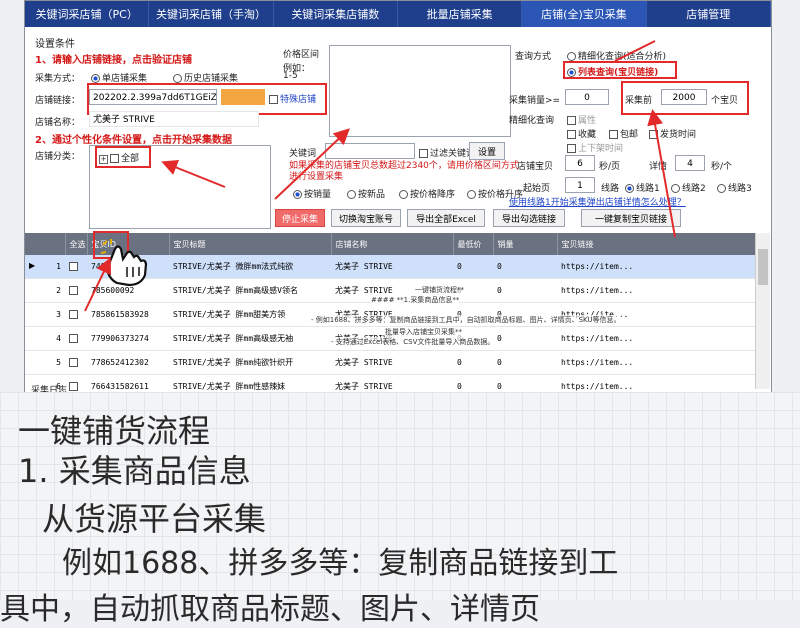  What do you see at coordinates (154, 519) in the screenshot?
I see `note-source: 从货源平台采集` at bounding box center [154, 519].